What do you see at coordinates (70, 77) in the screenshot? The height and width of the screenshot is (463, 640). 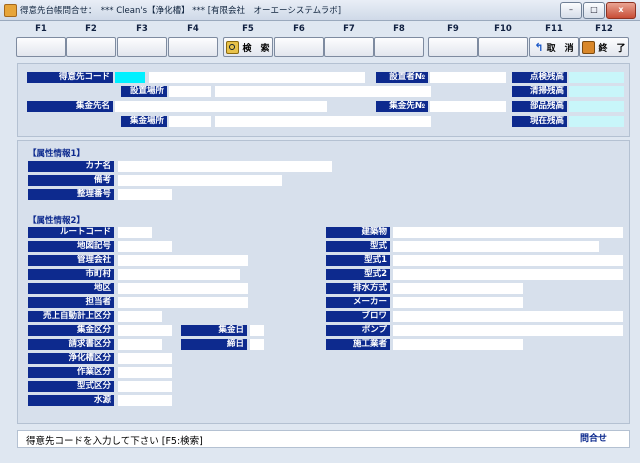 I see `customer-code-label: 得意先コード` at bounding box center [70, 77].